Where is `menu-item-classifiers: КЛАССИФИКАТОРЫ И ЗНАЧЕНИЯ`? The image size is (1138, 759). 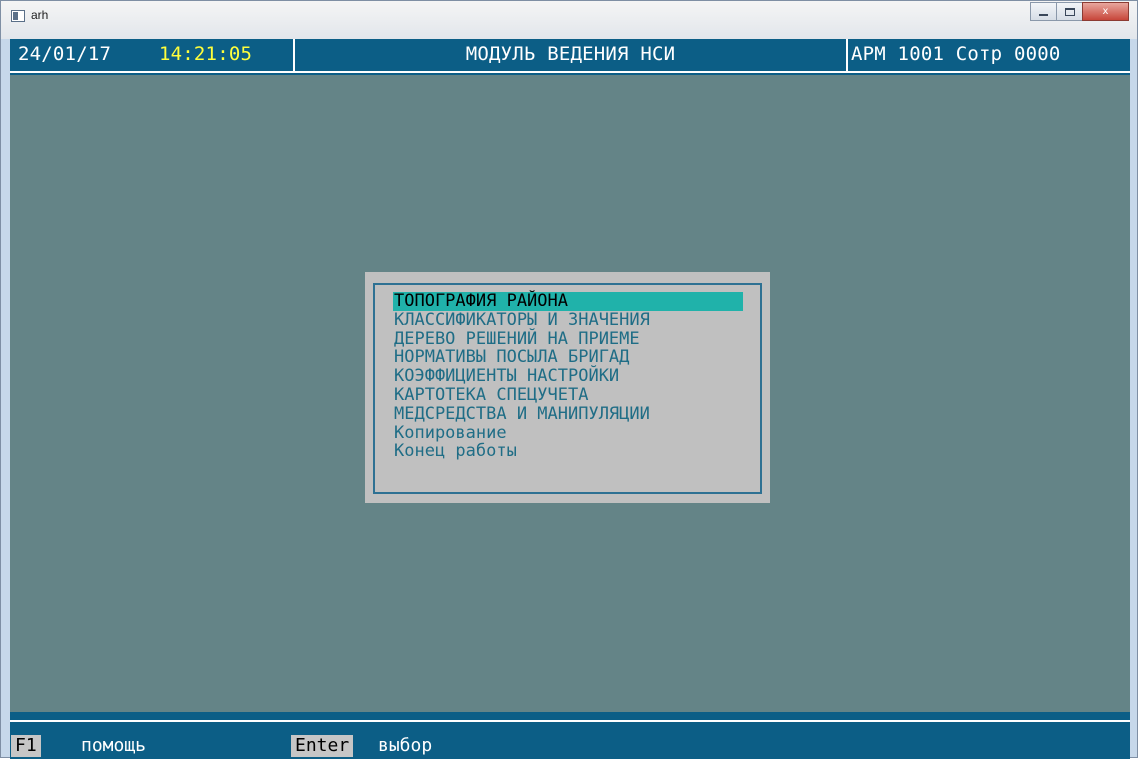
menu-item-classifiers: КЛАССИФИКАТОРЫ И ЗНАЧЕНИЯ is located at coordinates (568, 320).